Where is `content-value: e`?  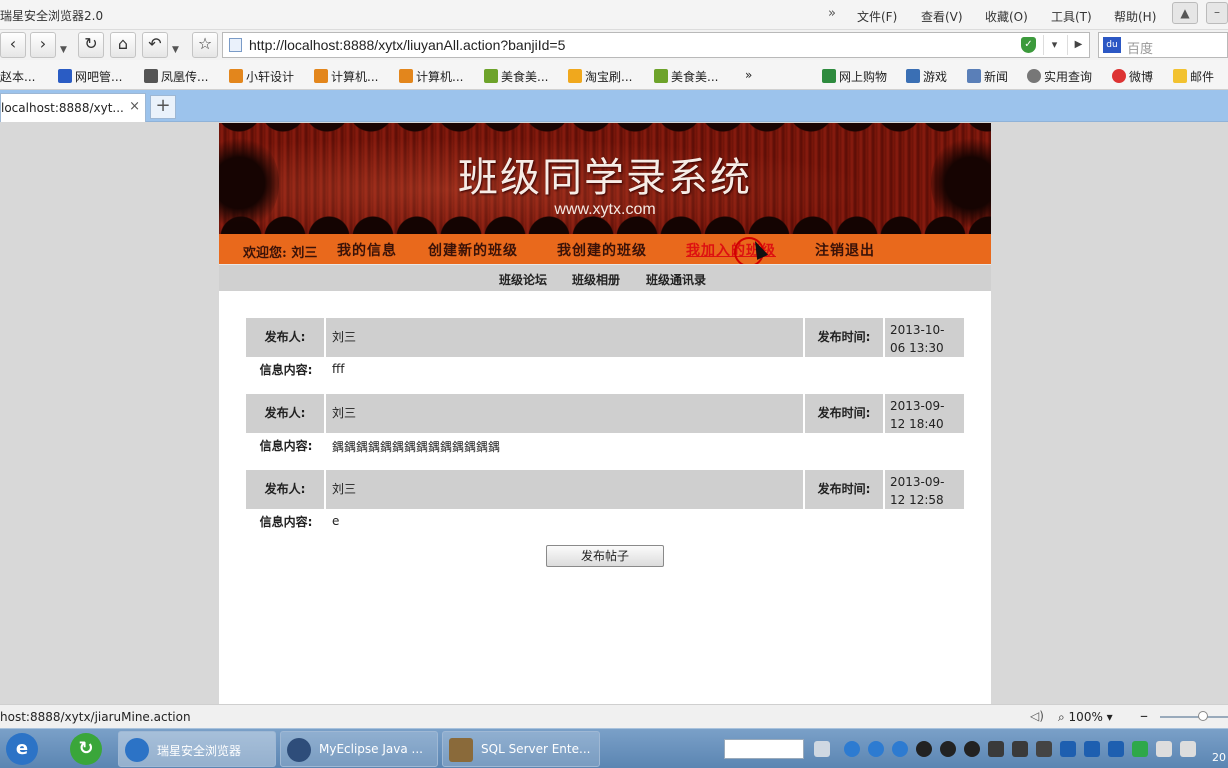 content-value: e is located at coordinates (336, 521).